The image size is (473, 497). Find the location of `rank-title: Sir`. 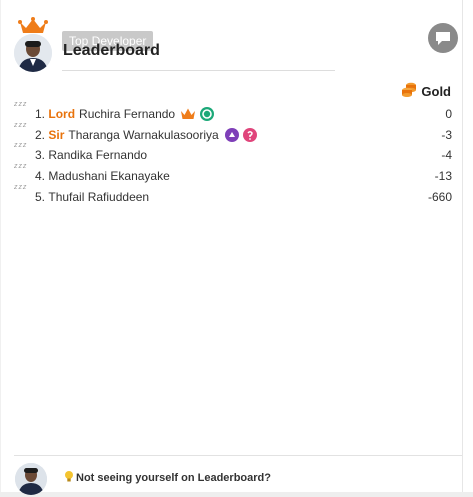

rank-title: Sir is located at coordinates (56, 135).